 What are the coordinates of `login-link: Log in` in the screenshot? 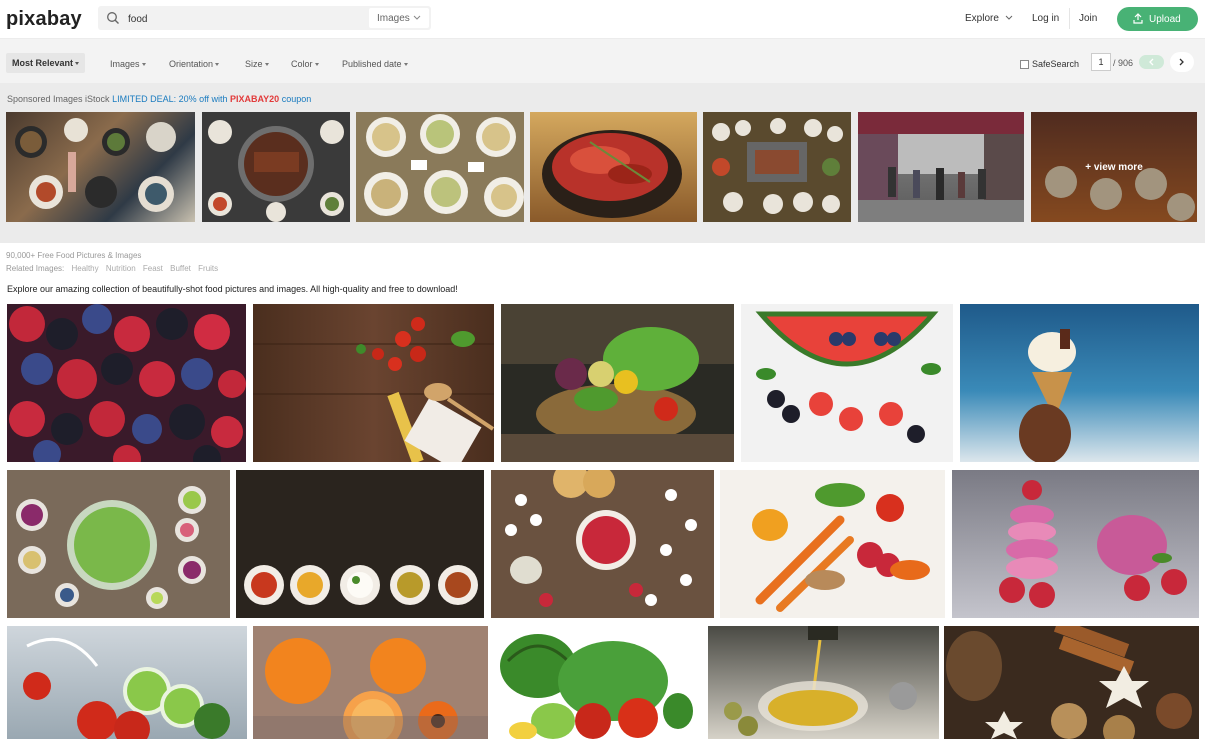 It's located at (1045, 18).